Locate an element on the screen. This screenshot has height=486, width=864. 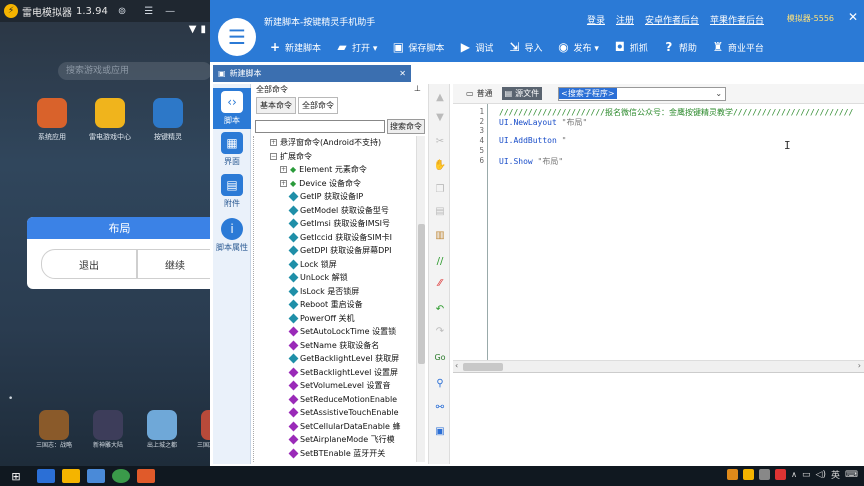
tree-item: SetAutoLockTime 设置锁 is located at coordinates (342, 331).